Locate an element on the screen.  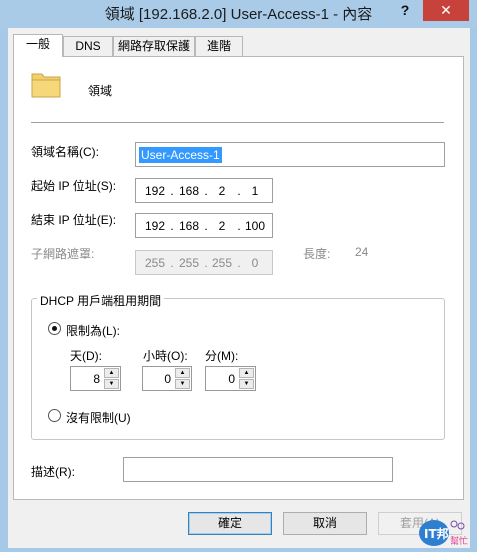
close-button: ✕ is located at coordinates (446, 10).